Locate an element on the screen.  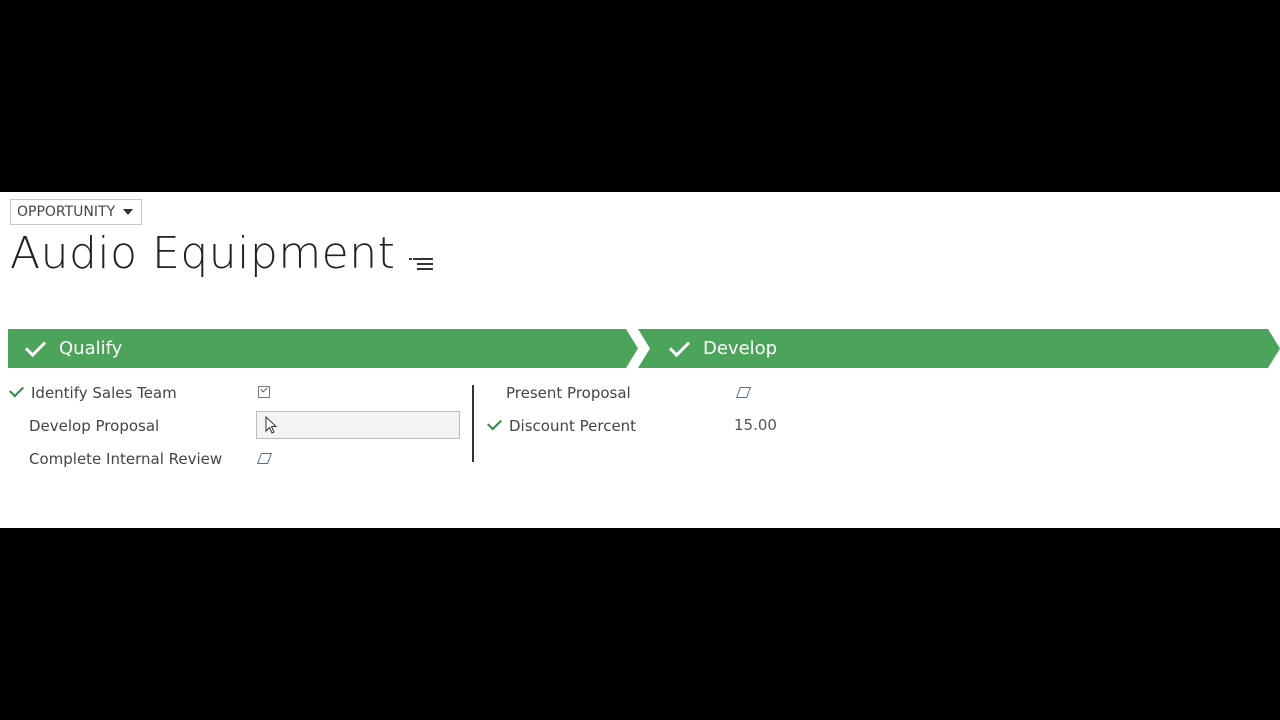
step-label-complete-internal-review: Complete Internal Review is located at coordinates (126, 459).